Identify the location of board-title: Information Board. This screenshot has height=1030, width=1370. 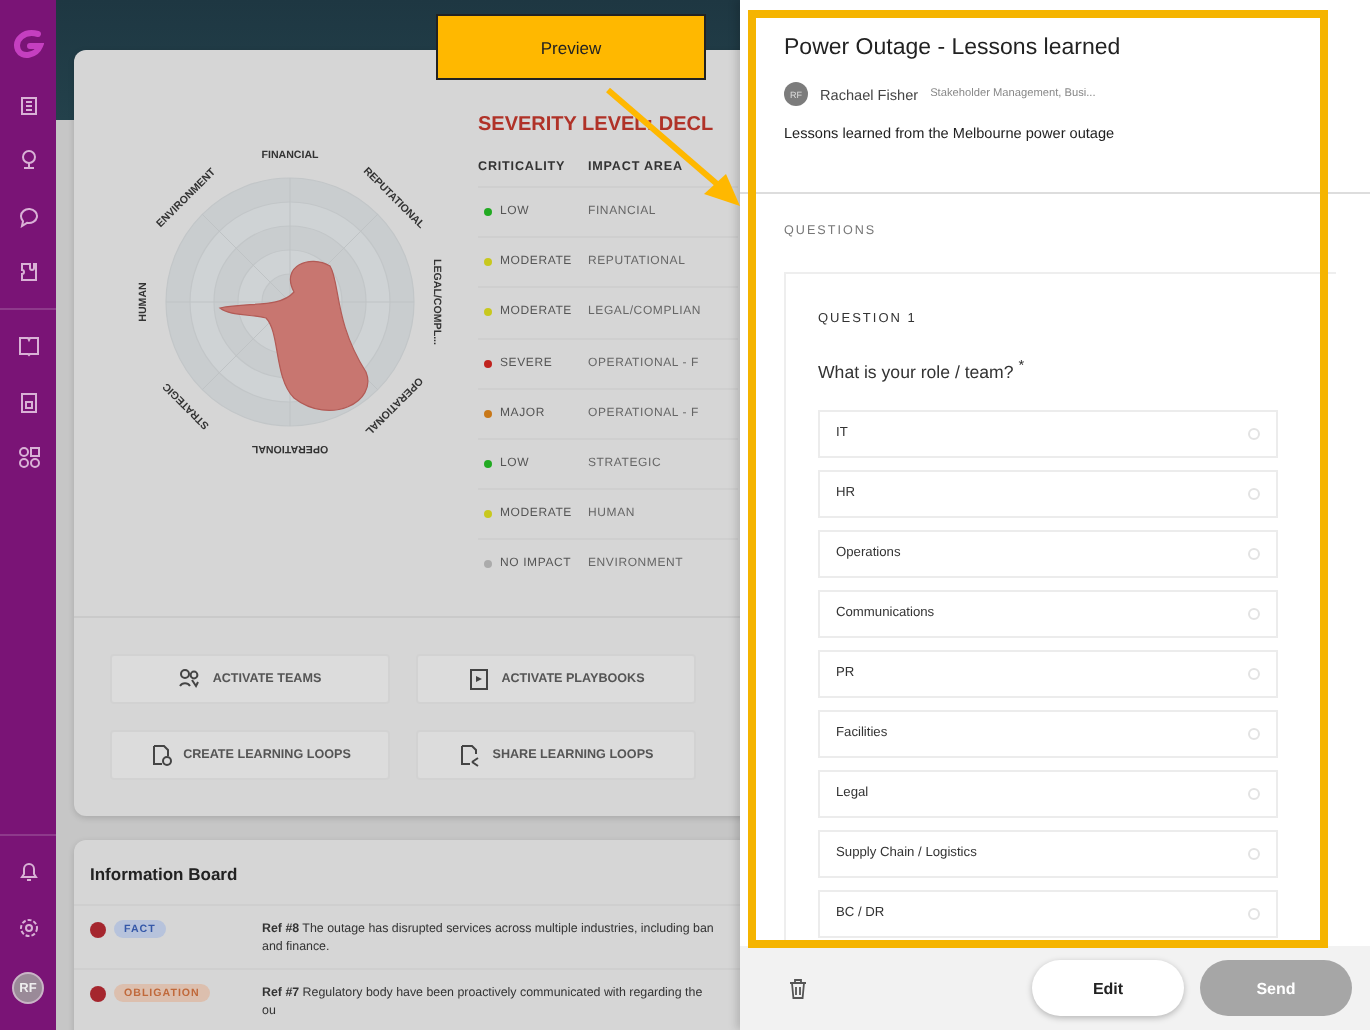
(164, 874).